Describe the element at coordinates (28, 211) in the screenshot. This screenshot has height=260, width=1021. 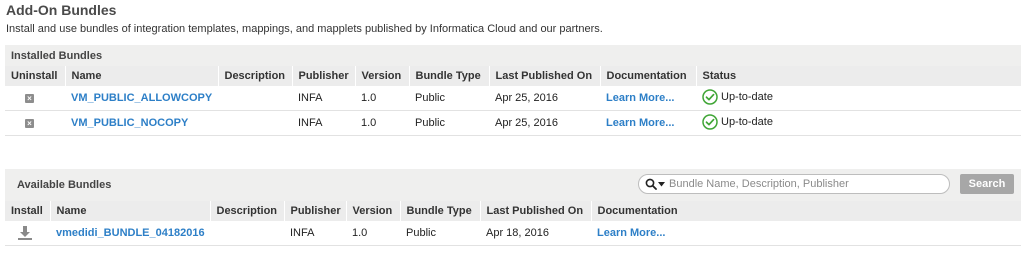
I see `col-header-install: Install` at that location.